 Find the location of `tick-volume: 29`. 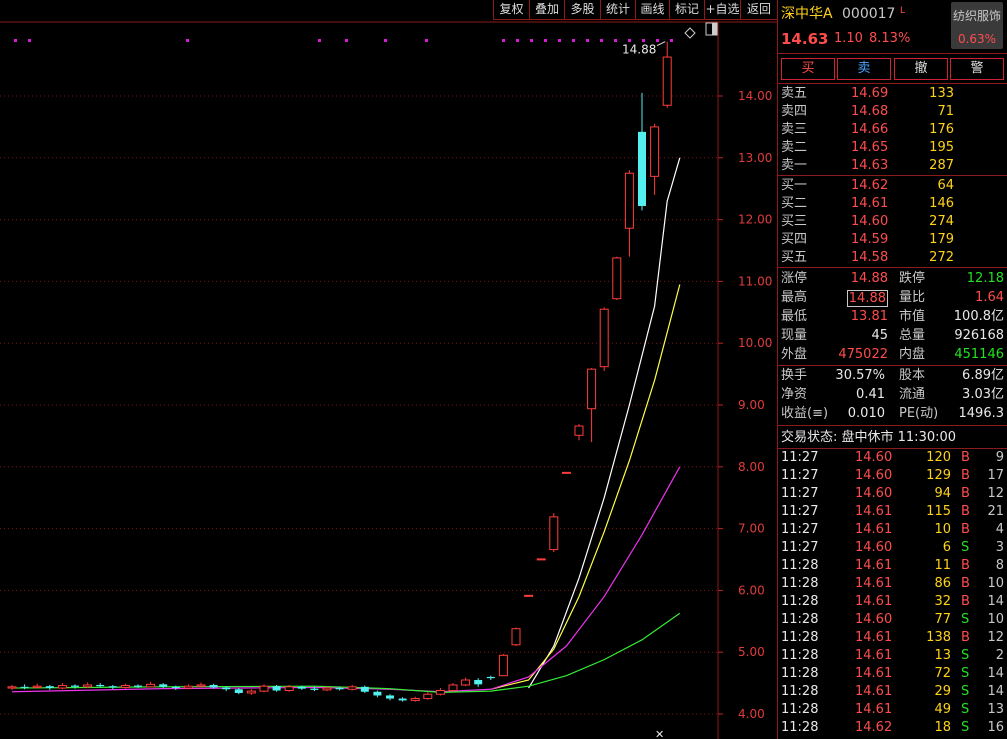

tick-volume: 29 is located at coordinates (942, 691).